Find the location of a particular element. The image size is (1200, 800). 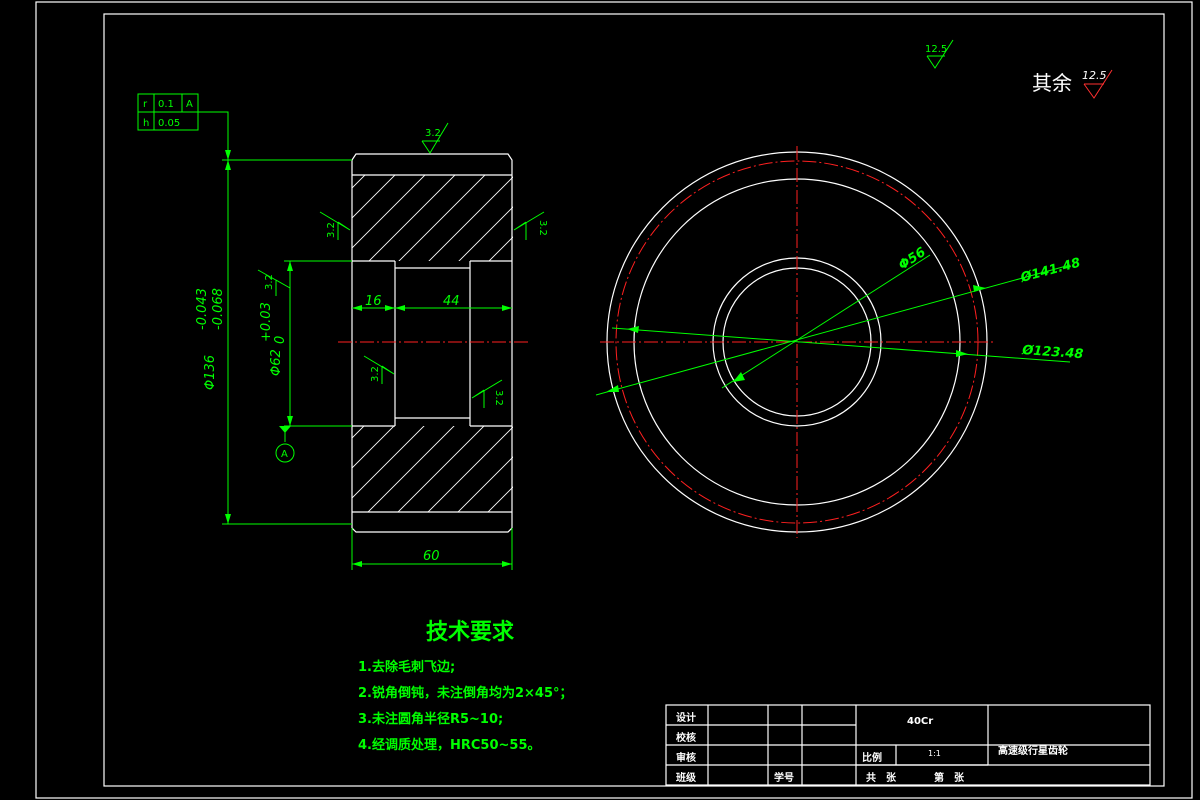

tb-scale-value: 1:1 is located at coordinates (934, 753).